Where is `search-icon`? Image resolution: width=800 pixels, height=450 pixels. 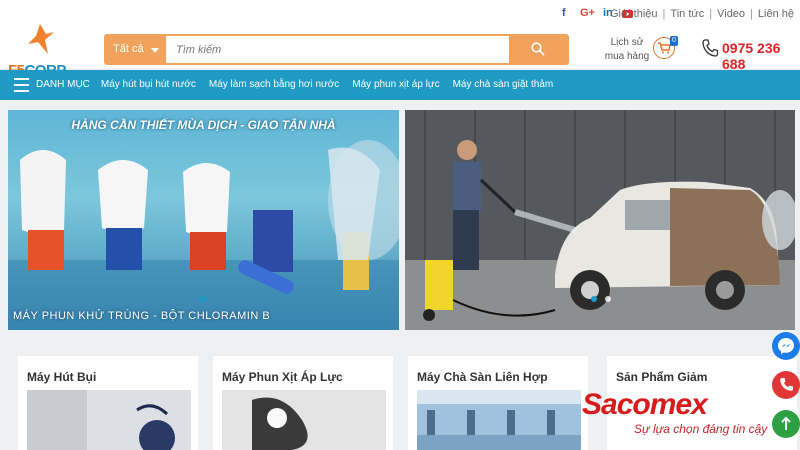
search-icon is located at coordinates (538, 49).